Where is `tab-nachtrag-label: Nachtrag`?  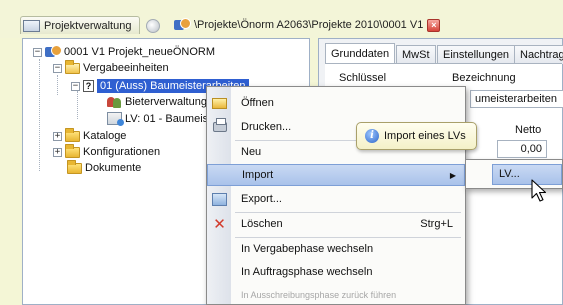
tab-nachtrag-label: Nachtrag is located at coordinates (541, 55).